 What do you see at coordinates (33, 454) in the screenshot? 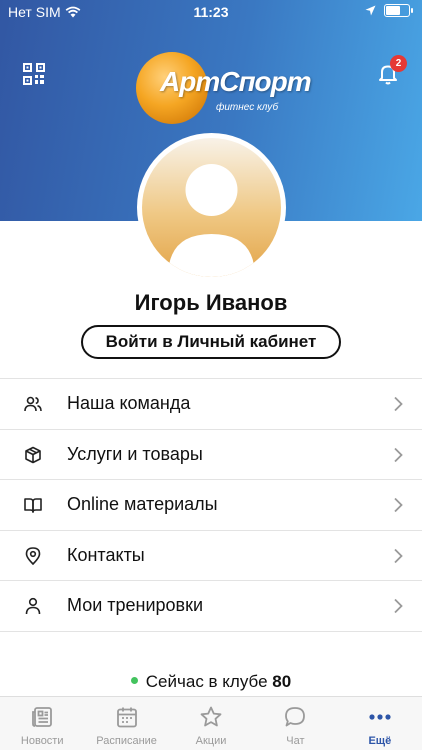
I see `box-icon` at bounding box center [33, 454].